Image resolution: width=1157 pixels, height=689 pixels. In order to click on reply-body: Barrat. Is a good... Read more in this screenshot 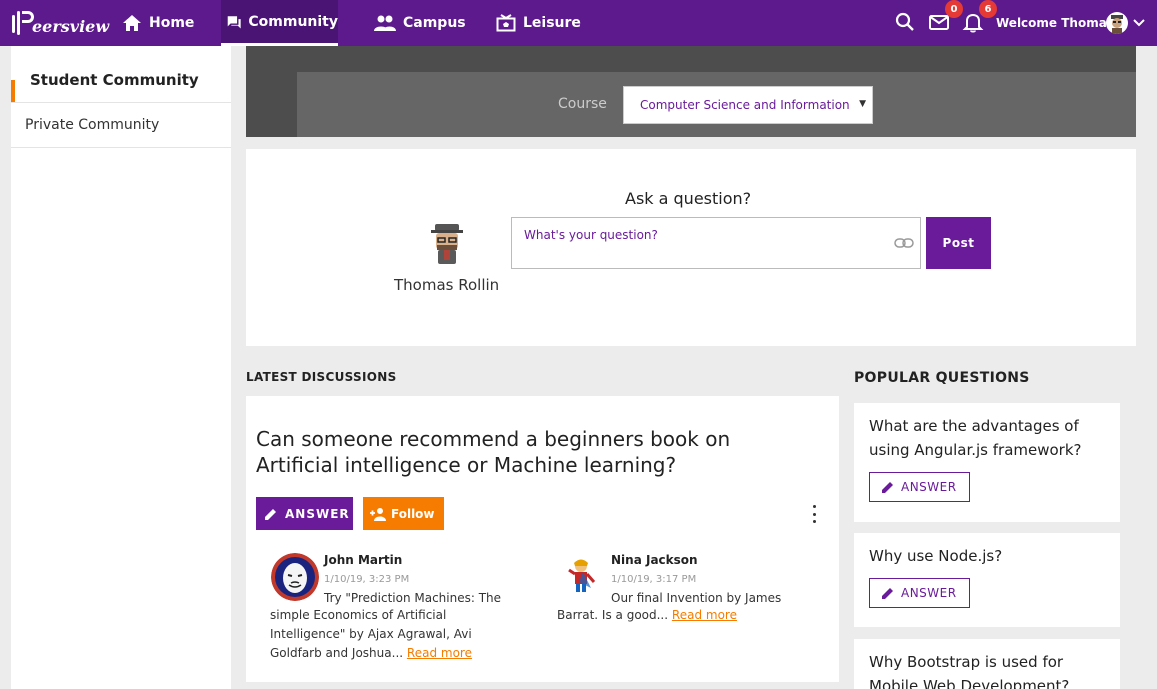, I will do `click(687, 615)`.